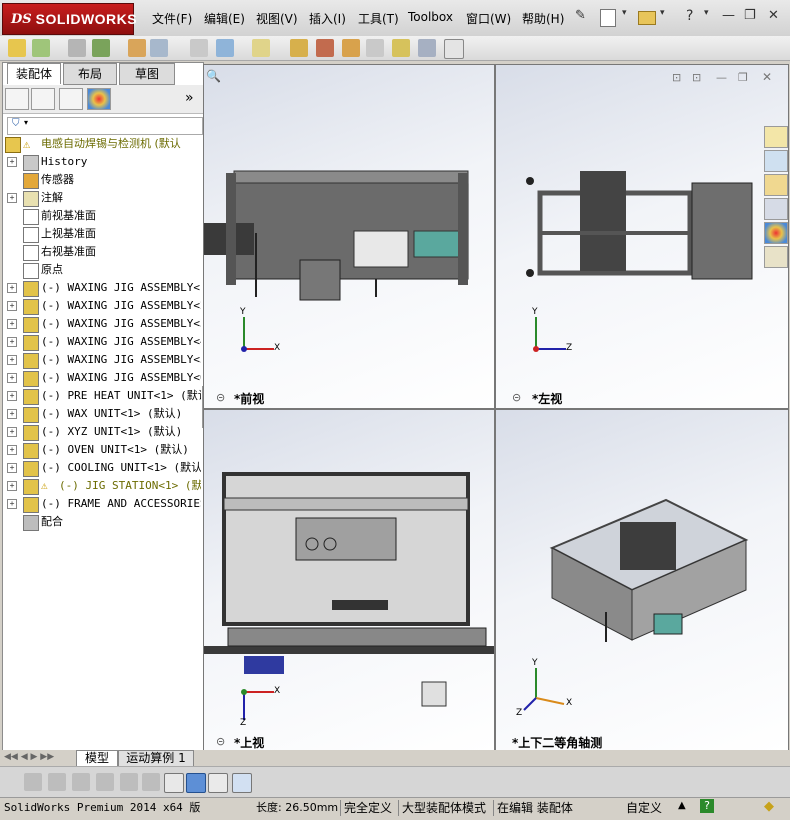 This screenshot has height=820, width=790. I want to click on view-palette-icon, so click(776, 209).